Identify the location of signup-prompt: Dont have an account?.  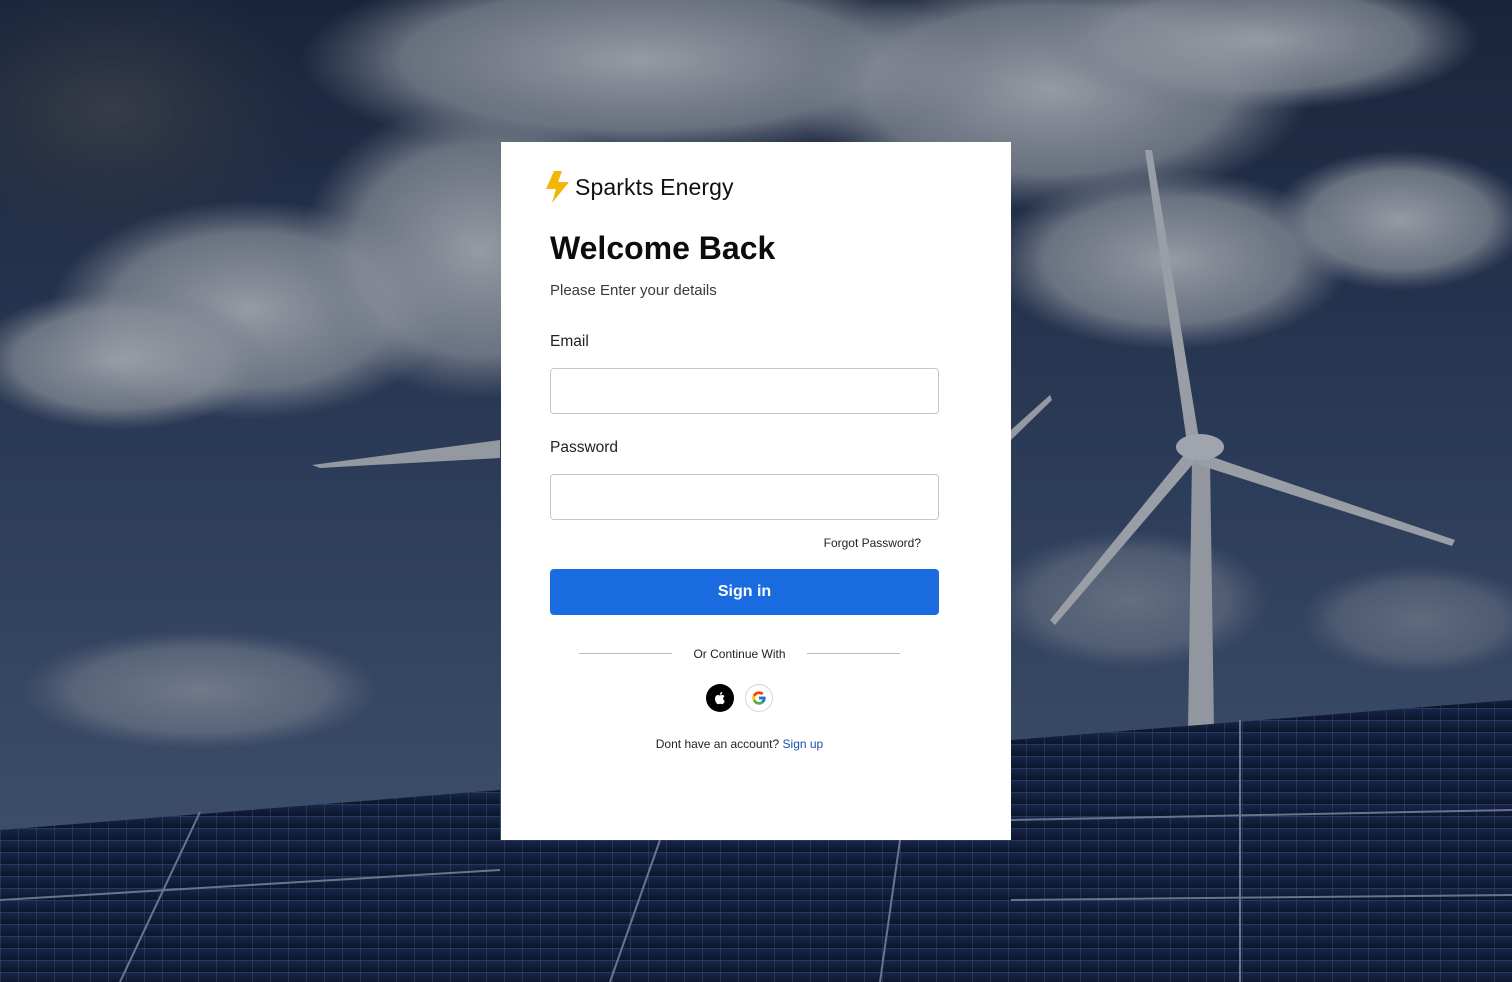
(717, 744).